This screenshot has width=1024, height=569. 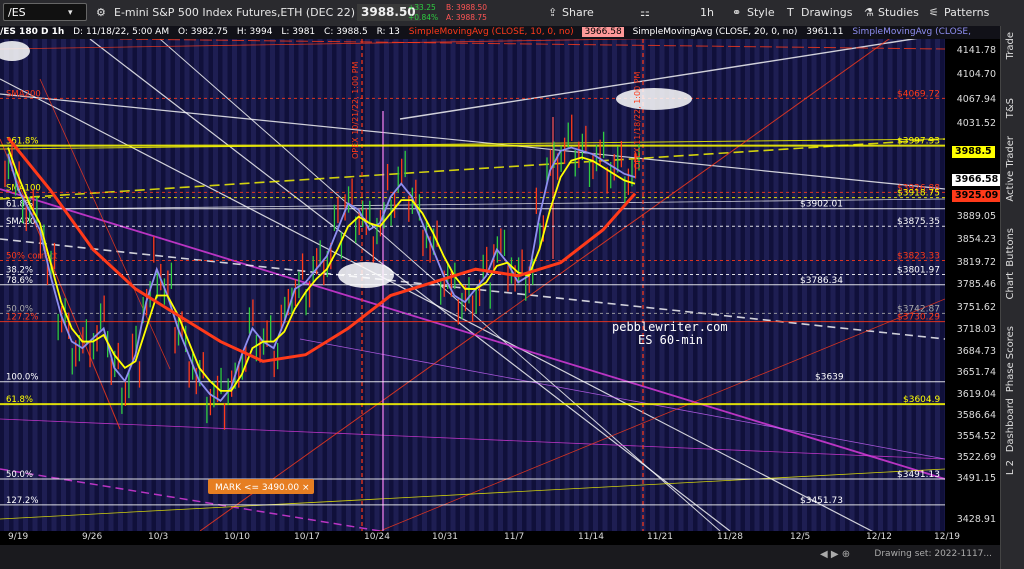 I want to click on status-bar: Drawing set: 2022-1117... ◀ ▶ ⊕, so click(x=500, y=557).